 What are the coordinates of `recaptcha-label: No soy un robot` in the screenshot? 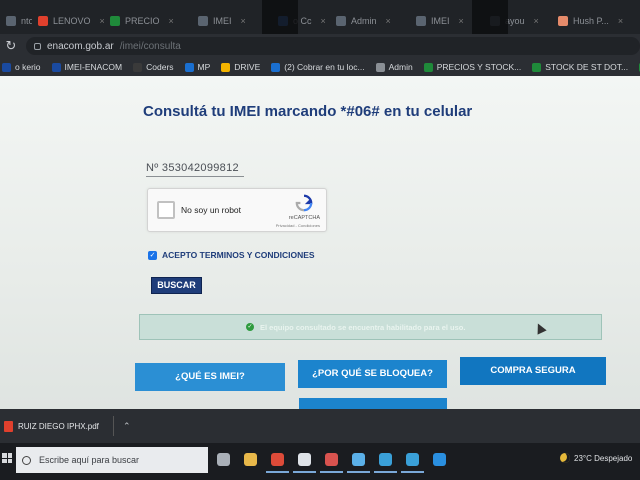 It's located at (211, 210).